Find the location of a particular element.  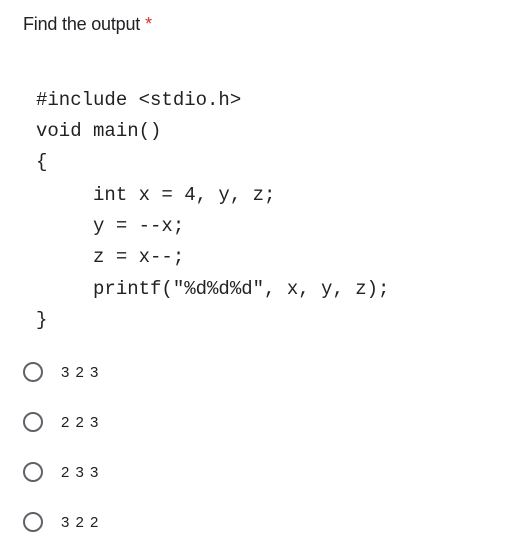

question-title: Find the output * is located at coordinates (87, 24).